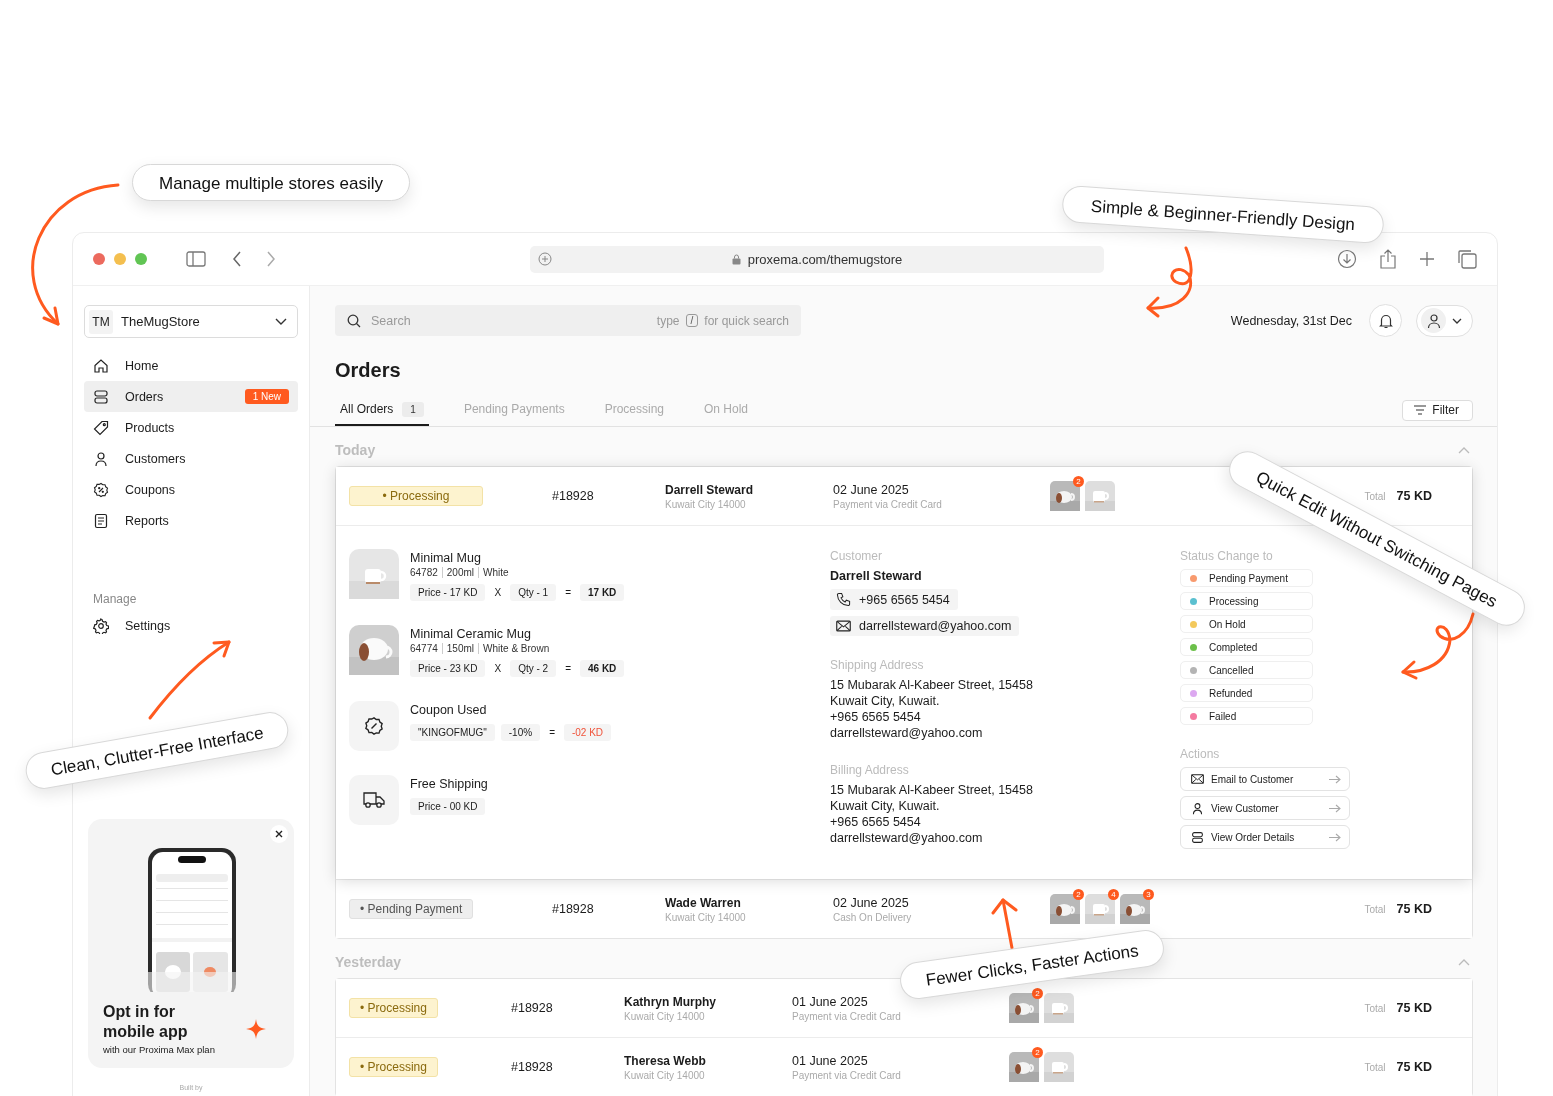 The width and height of the screenshot is (1553, 1096). I want to click on email-chip: darrellsteward@yahoo.com, so click(925, 626).